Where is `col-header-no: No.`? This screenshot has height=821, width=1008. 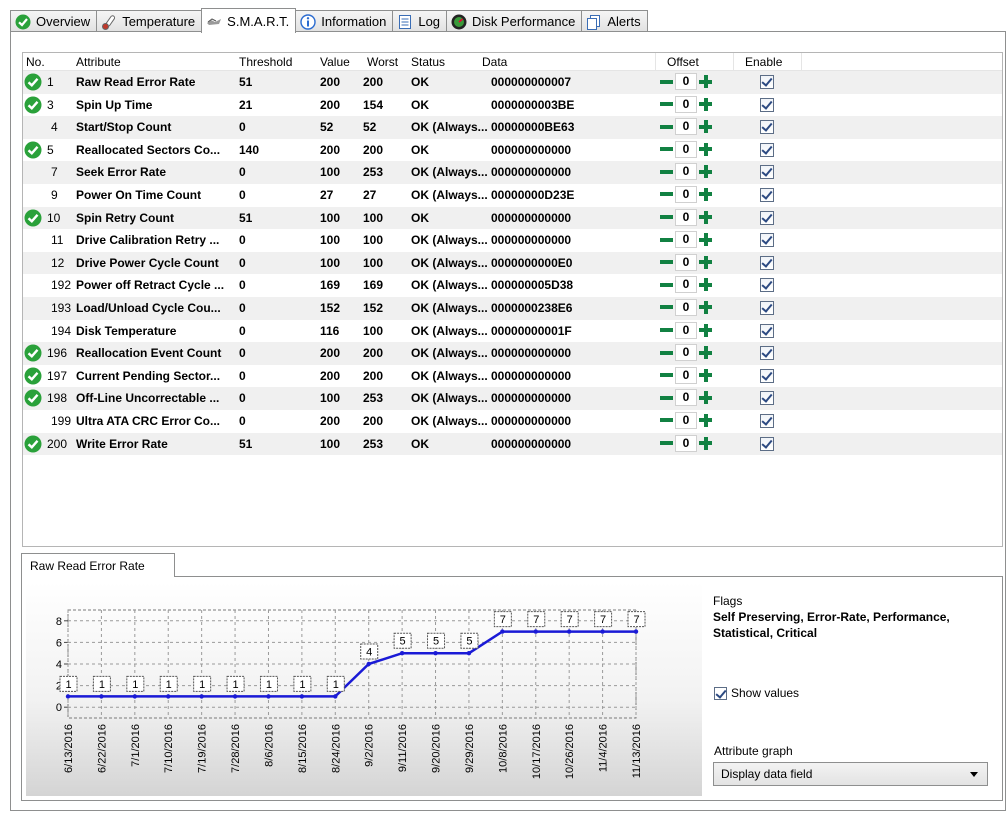 col-header-no: No. is located at coordinates (35, 62).